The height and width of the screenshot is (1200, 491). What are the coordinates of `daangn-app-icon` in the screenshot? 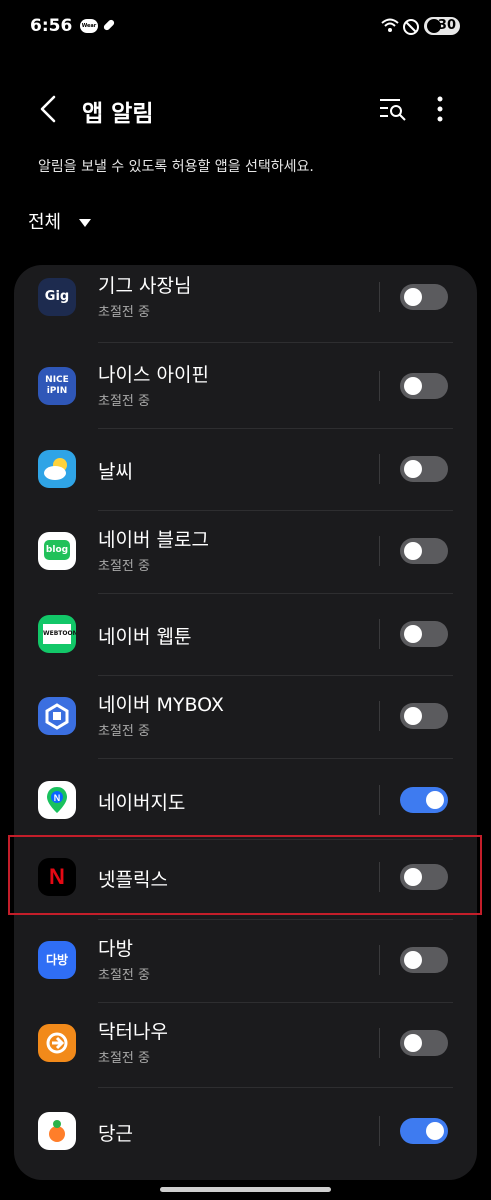 It's located at (57, 1131).